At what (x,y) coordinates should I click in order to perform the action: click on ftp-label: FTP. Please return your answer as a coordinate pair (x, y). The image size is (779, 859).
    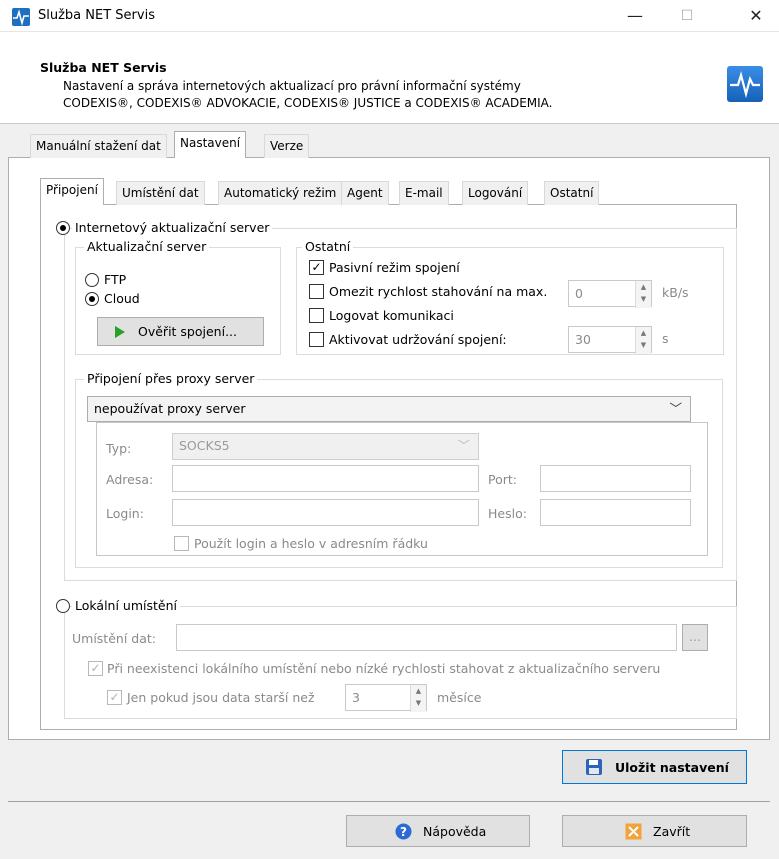
    Looking at the image, I should click on (115, 279).